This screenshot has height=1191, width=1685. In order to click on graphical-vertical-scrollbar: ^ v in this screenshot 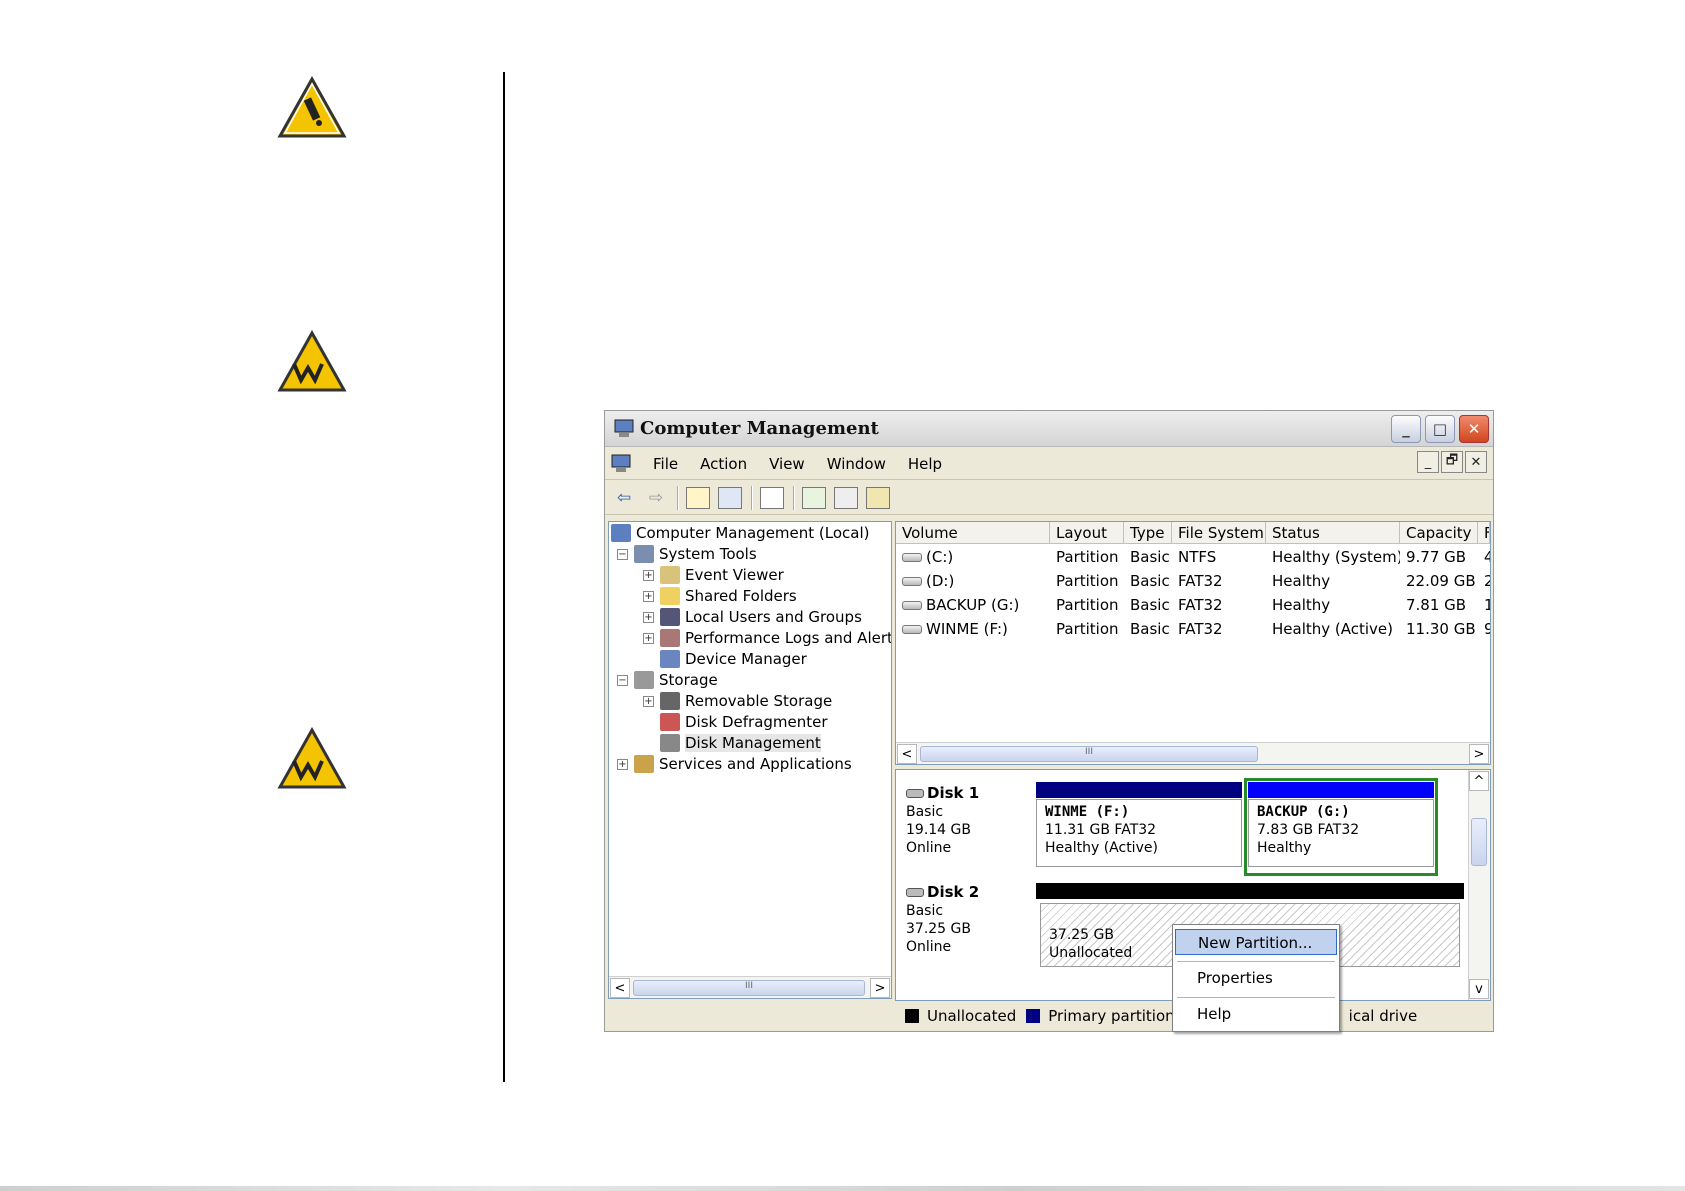, I will do `click(1479, 885)`.